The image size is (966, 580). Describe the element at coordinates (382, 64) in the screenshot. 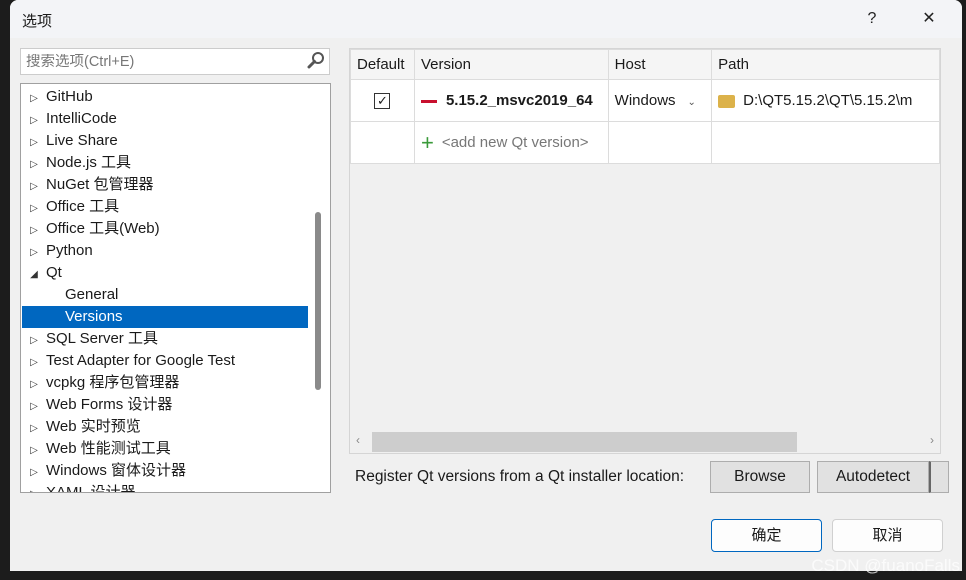

I see `header-default: Default` at that location.